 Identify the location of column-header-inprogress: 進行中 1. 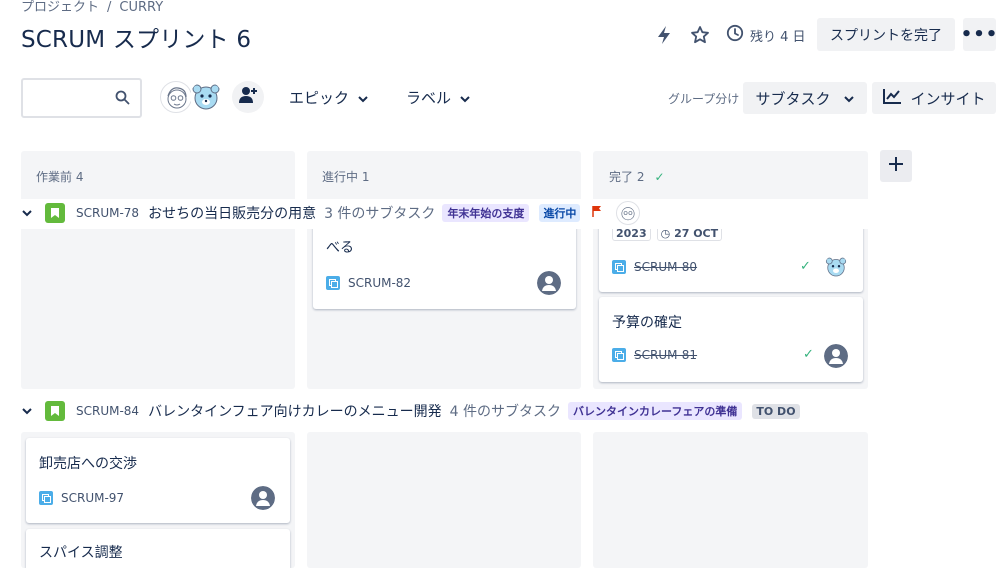
(345, 176).